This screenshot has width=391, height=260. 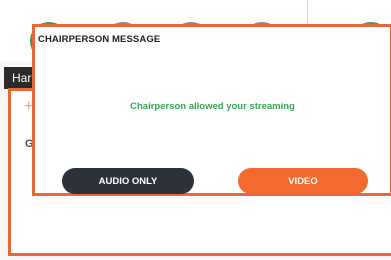 I want to click on video-button: VIDEO, so click(x=303, y=181).